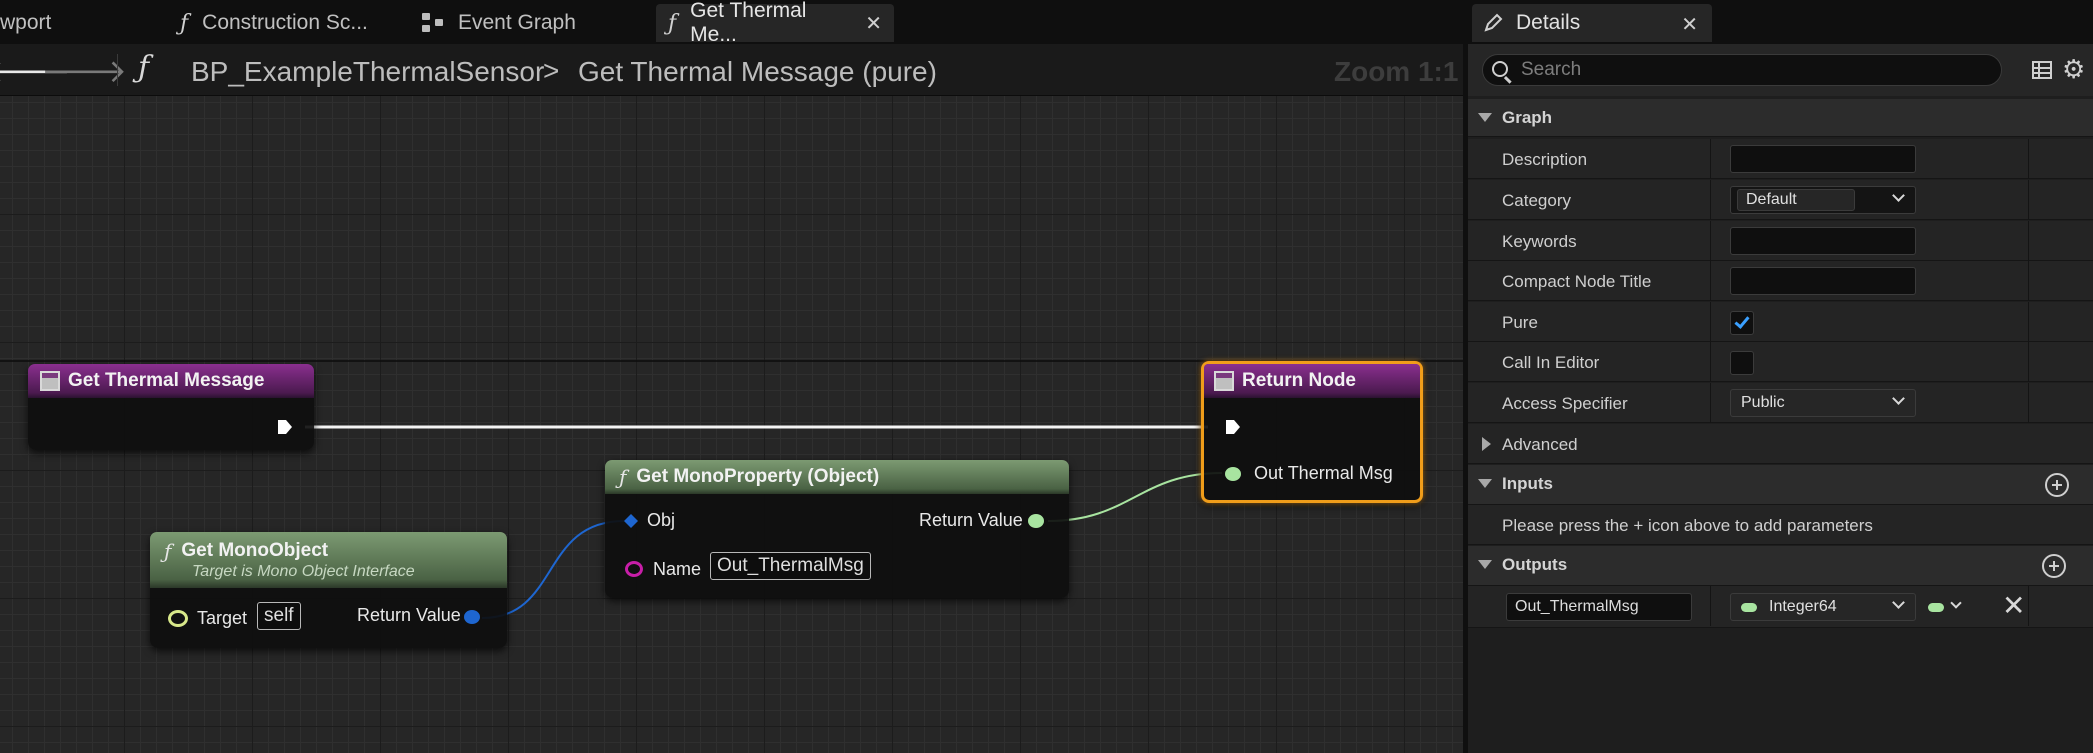 This screenshot has width=2093, height=753. I want to click on target-in-pin, so click(178, 618).